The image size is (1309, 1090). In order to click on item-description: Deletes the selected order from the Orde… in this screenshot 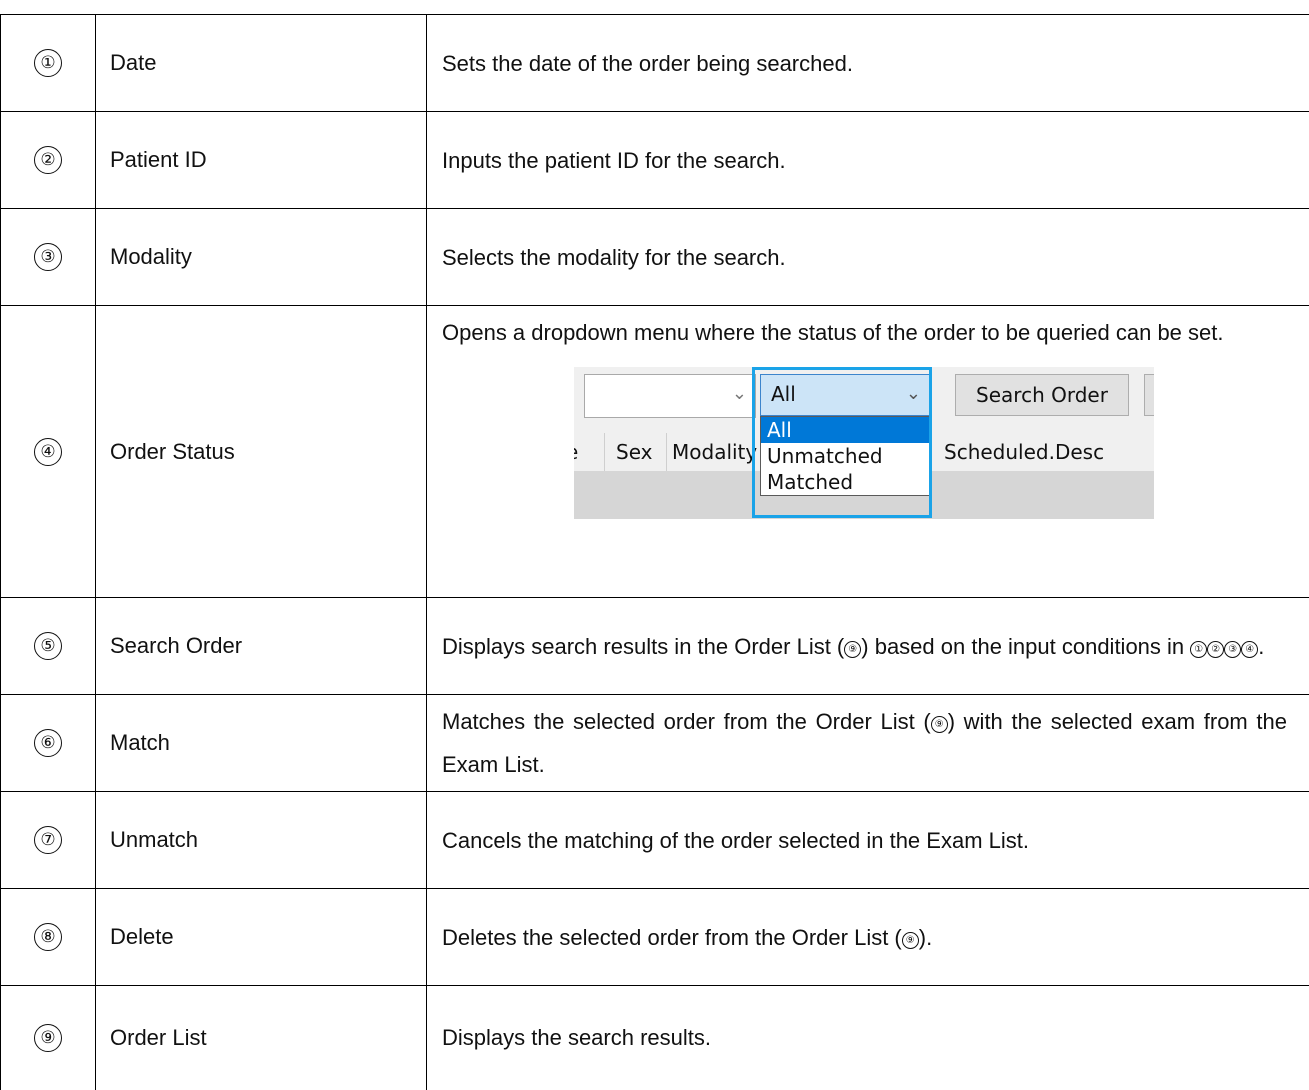, I will do `click(868, 937)`.